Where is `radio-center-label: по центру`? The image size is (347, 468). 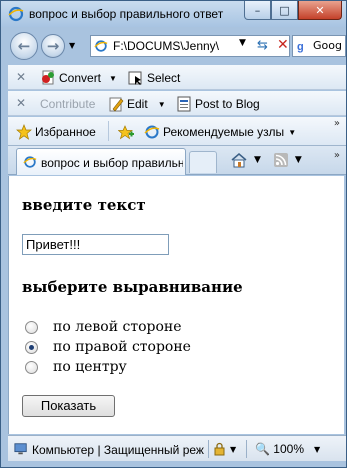
radio-center-label: по центру is located at coordinates (90, 367).